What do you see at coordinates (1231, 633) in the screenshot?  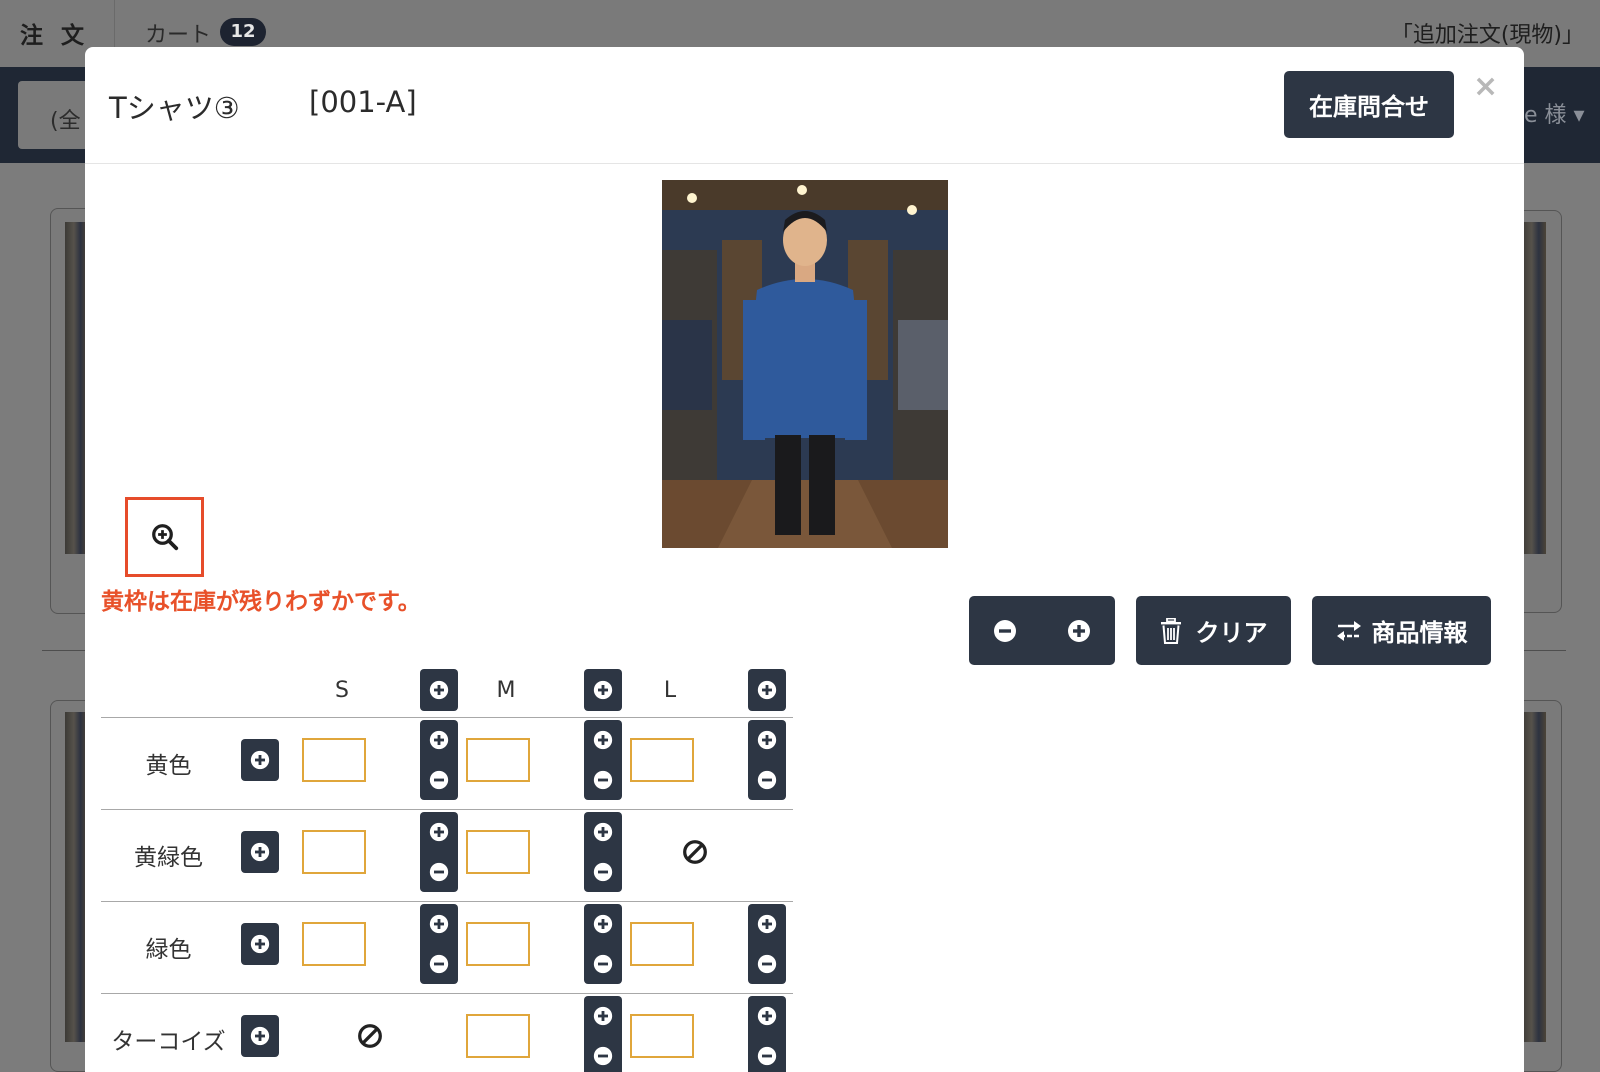 I see `clear-button-label: クリア` at bounding box center [1231, 633].